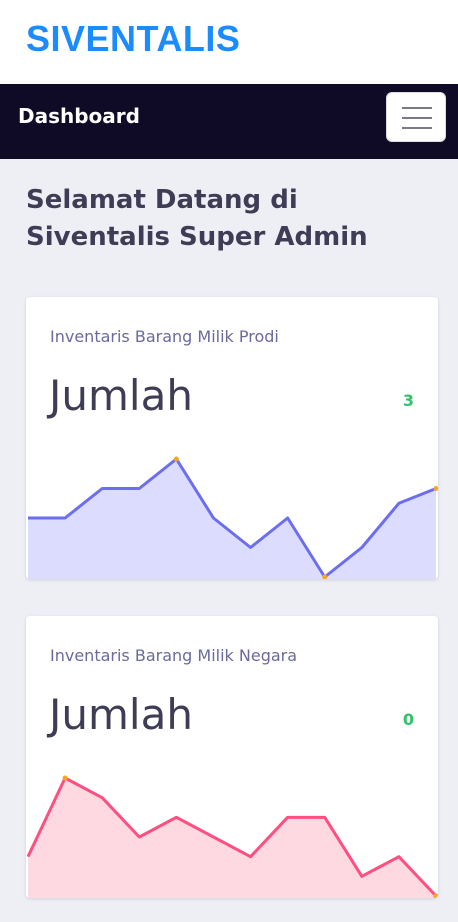  Describe the element at coordinates (133, 39) in the screenshot. I see `brand-logo: SIVENTALIS` at that location.